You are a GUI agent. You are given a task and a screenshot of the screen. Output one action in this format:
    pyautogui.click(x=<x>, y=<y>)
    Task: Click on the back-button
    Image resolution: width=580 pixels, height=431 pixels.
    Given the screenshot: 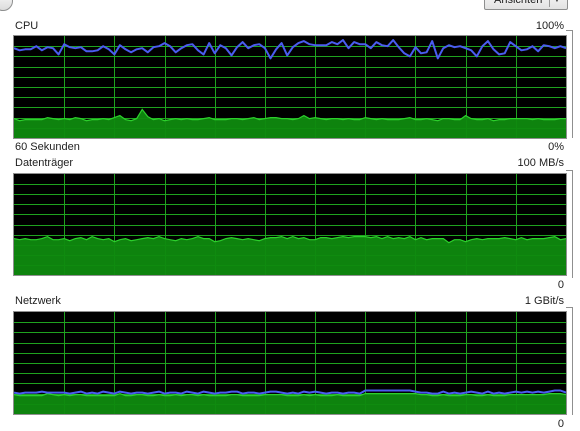 What is the action you would take?
    pyautogui.click(x=6, y=5)
    